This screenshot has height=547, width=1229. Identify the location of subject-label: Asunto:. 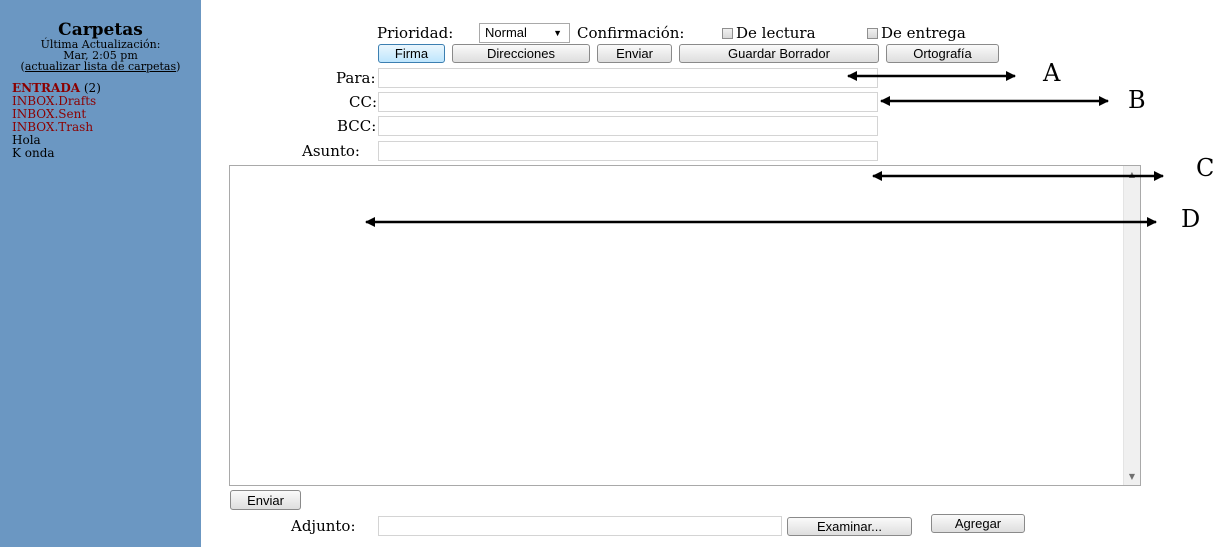
(331, 151).